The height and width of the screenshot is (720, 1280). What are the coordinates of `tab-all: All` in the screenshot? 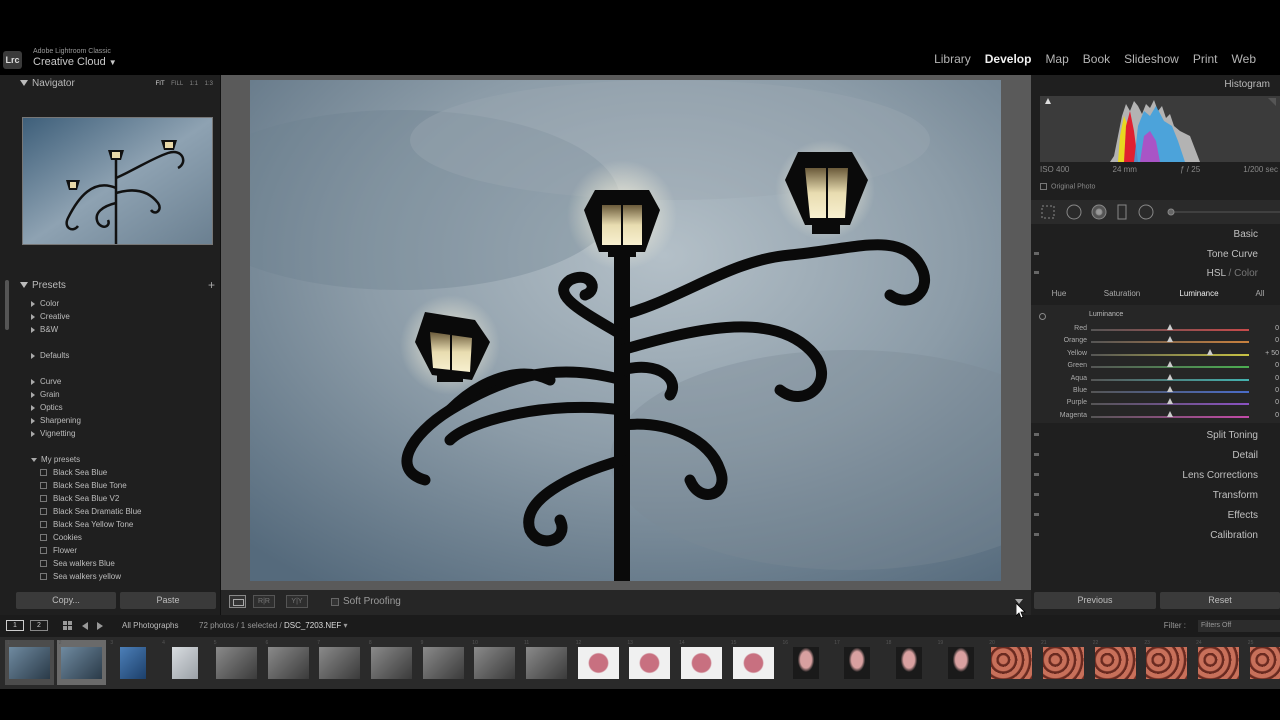 It's located at (1260, 294).